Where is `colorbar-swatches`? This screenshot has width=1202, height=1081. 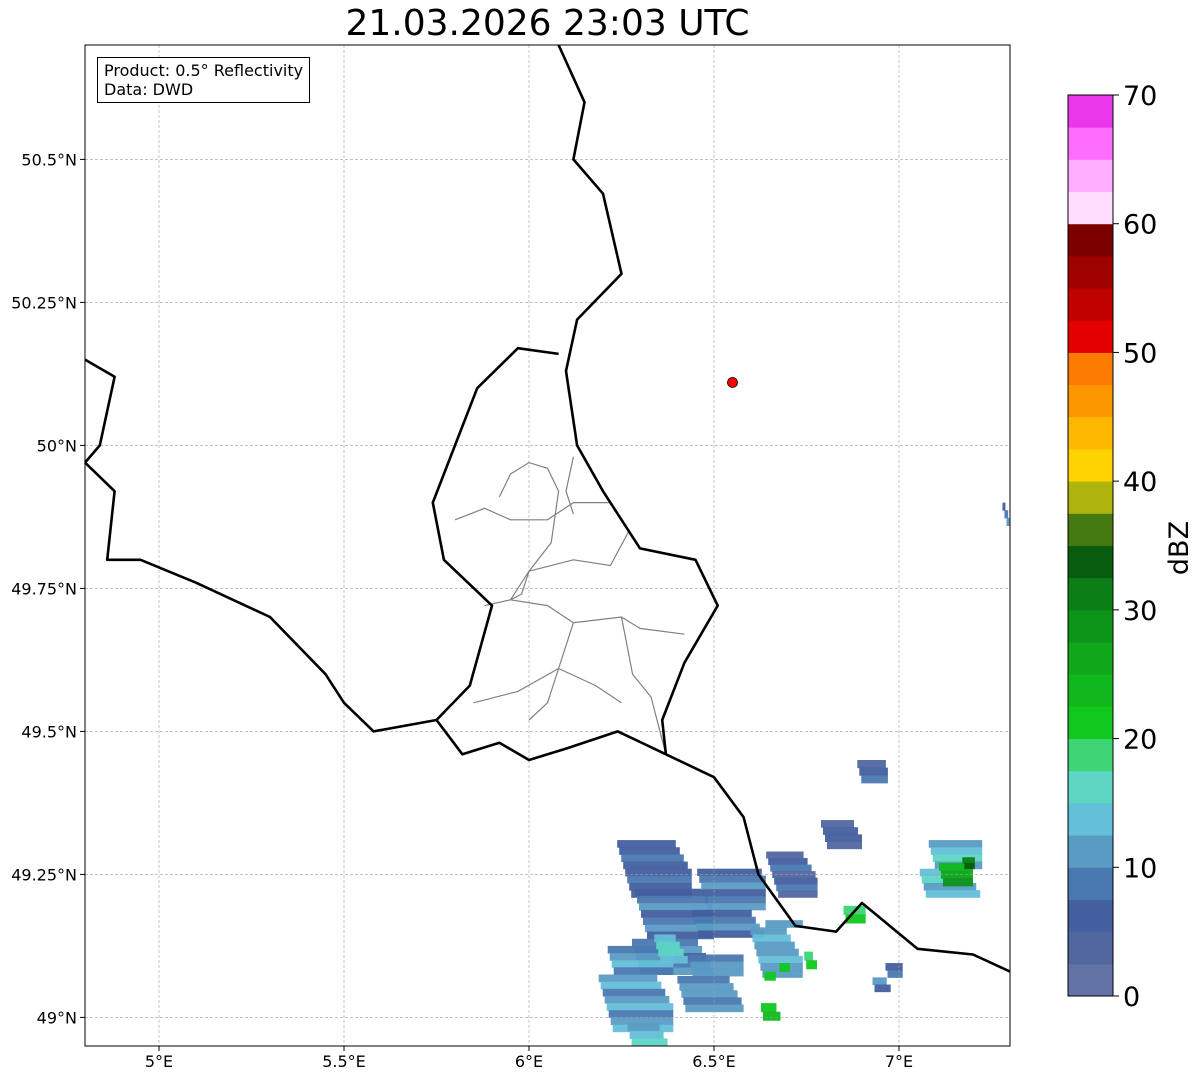 colorbar-swatches is located at coordinates (1090, 546).